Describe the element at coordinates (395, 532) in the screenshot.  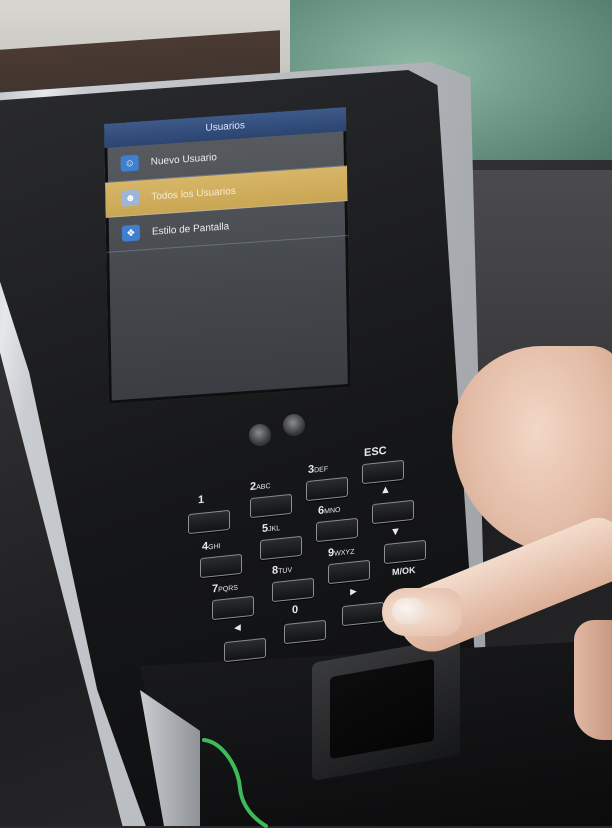
I see `key-label: ▼` at that location.